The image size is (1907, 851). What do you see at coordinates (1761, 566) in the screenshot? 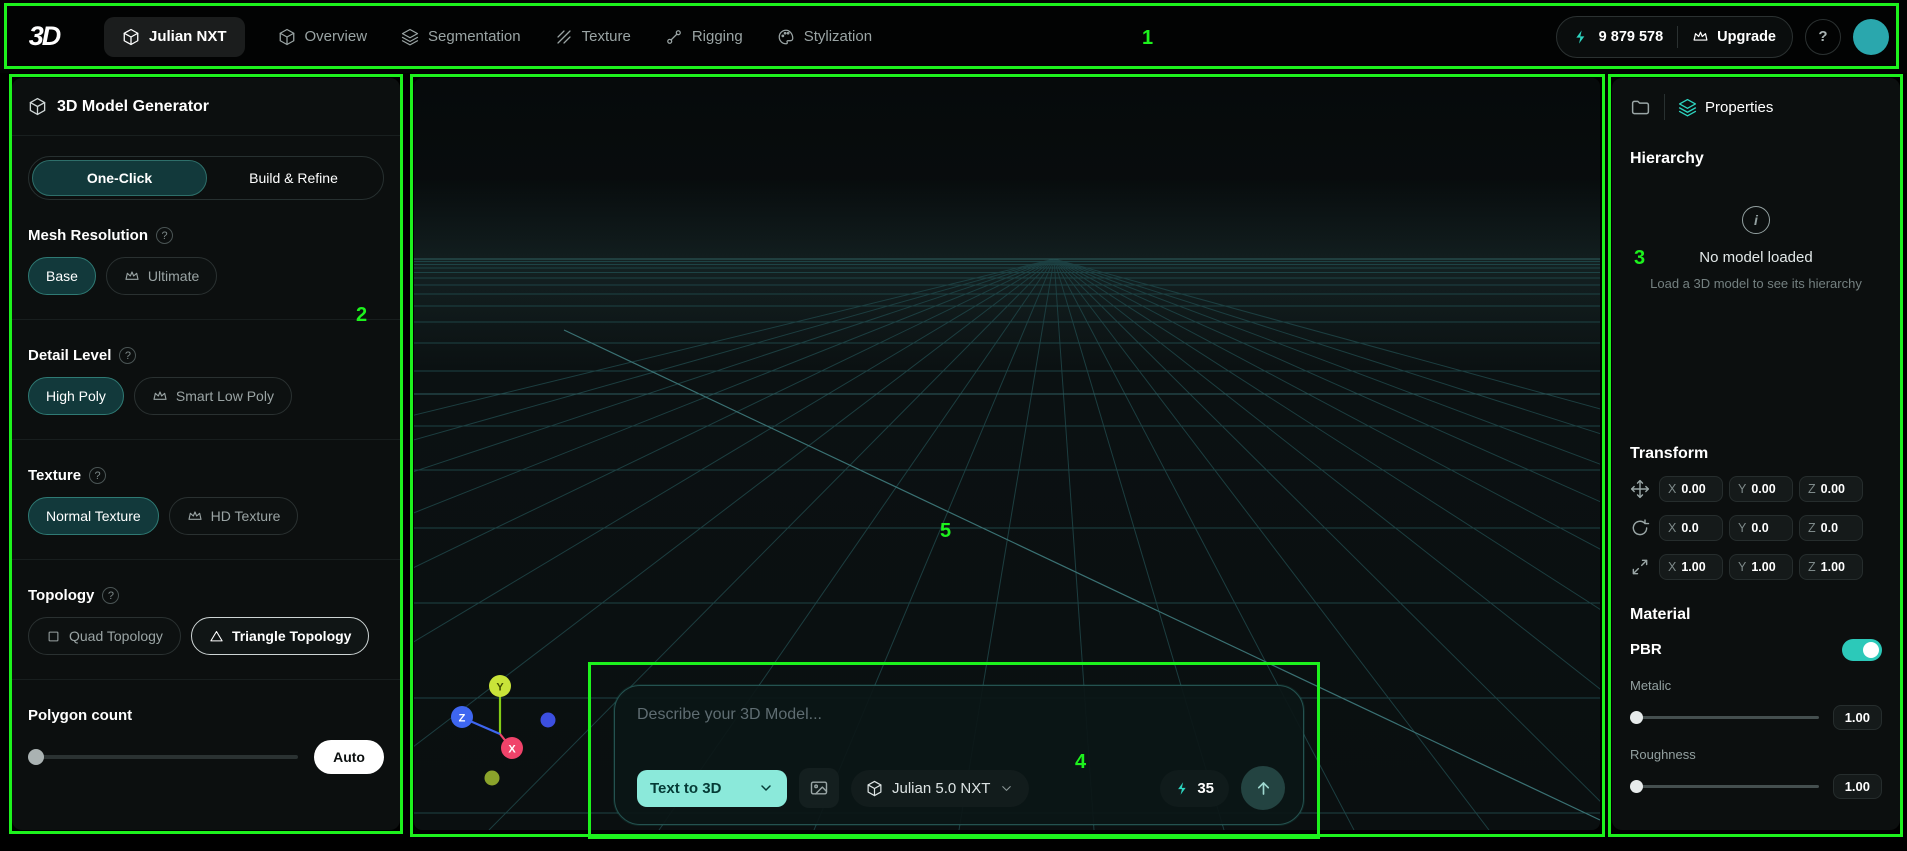
I see `scale-y-input: Y 1.00` at bounding box center [1761, 566].